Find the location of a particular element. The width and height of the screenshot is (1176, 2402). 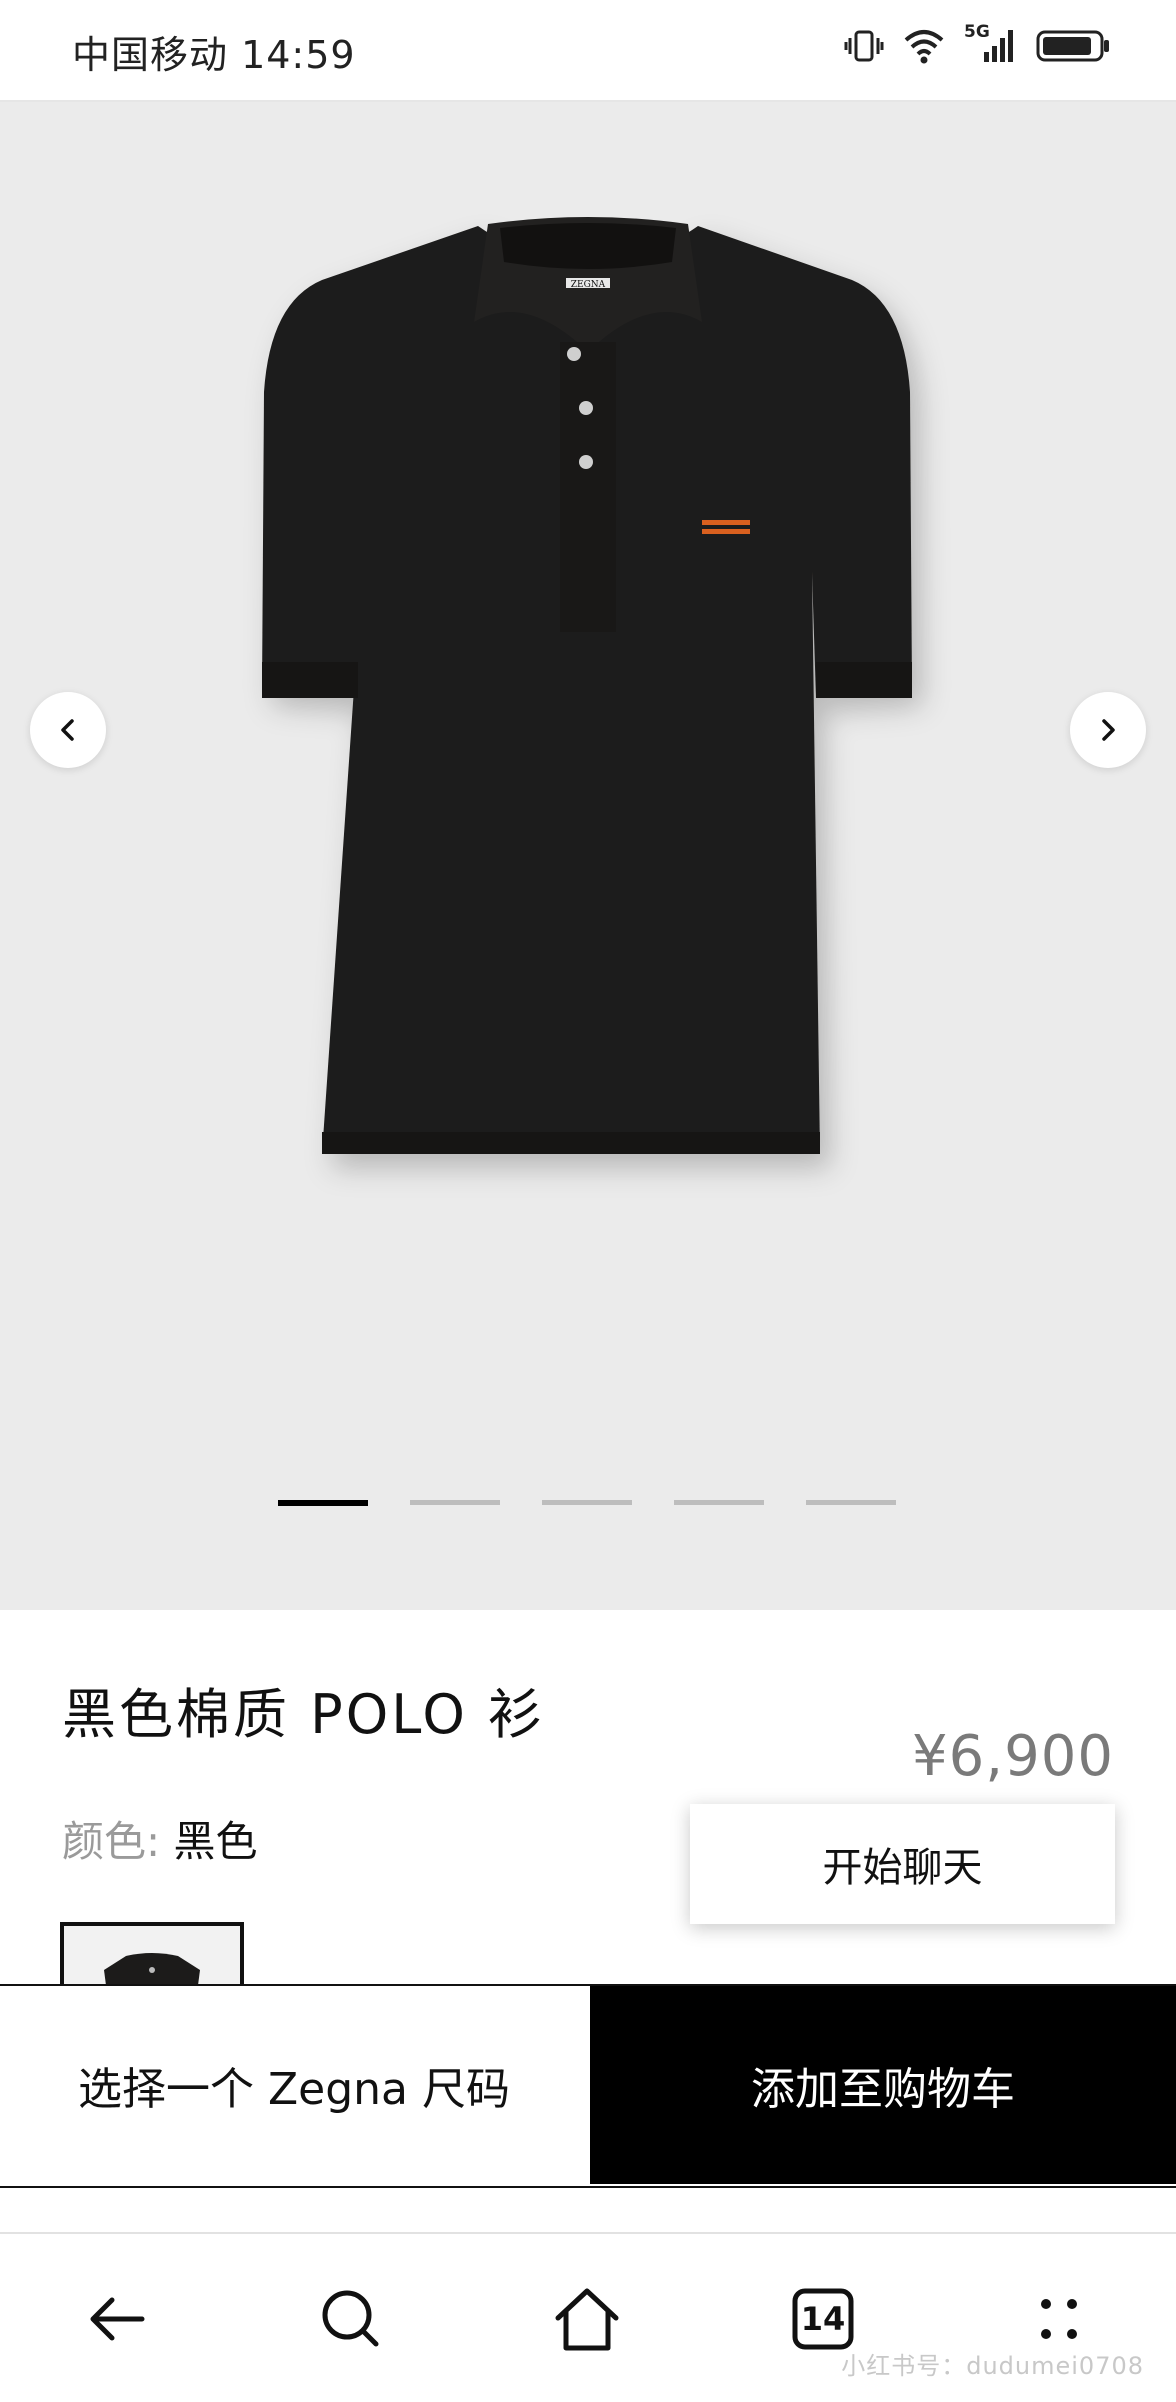

vibrate-icon is located at coordinates (864, 46).